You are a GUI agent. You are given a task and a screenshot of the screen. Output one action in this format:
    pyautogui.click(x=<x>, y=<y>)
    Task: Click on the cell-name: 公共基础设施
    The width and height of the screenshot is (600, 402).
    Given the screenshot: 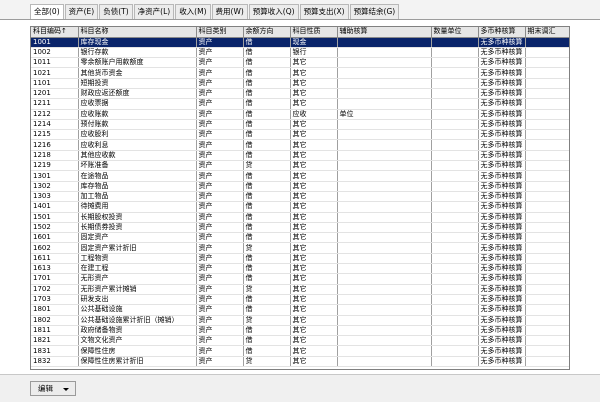 What is the action you would take?
    pyautogui.click(x=137, y=310)
    